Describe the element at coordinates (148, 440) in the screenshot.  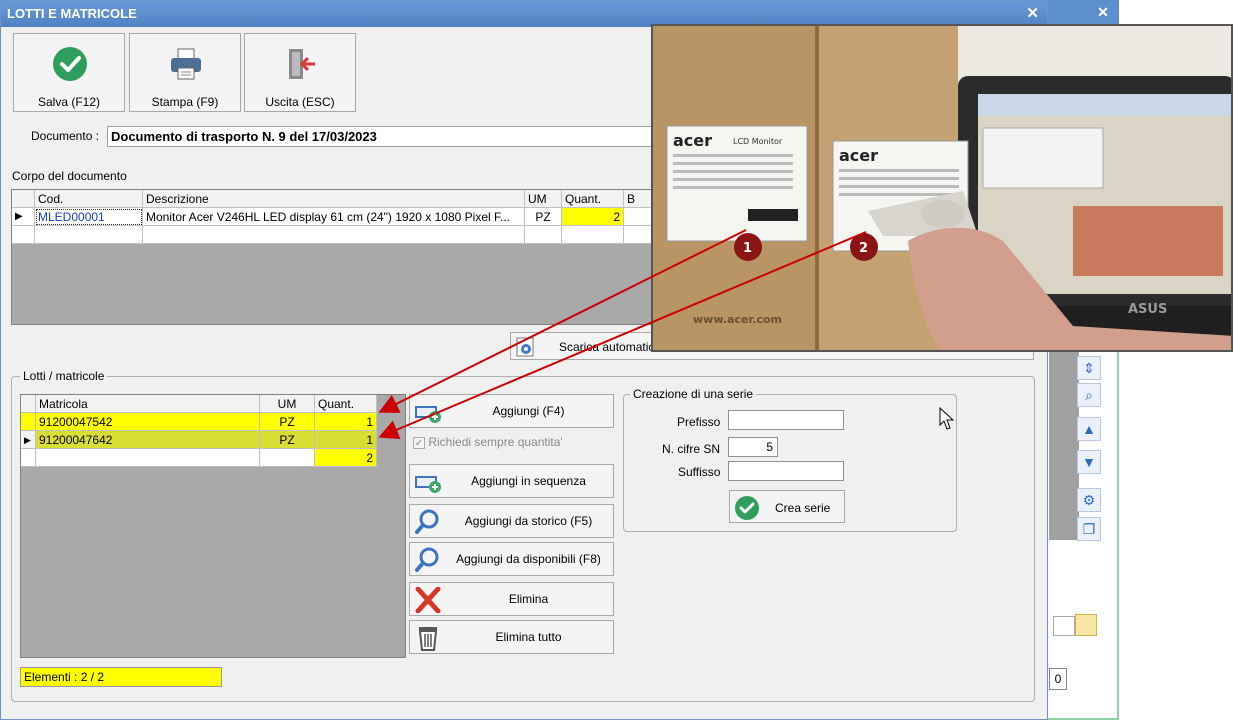
I see `serial-cell: 91200047642` at that location.